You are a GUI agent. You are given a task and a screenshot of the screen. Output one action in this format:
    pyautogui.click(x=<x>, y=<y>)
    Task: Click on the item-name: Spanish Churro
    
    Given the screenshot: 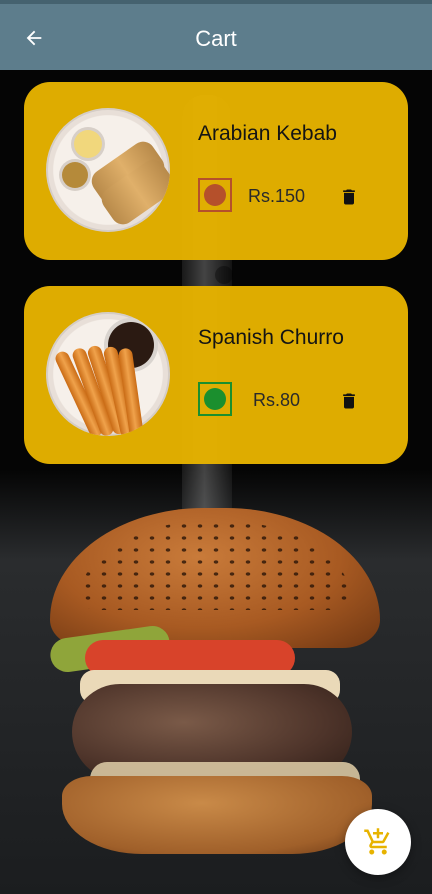 What is the action you would take?
    pyautogui.click(x=271, y=337)
    